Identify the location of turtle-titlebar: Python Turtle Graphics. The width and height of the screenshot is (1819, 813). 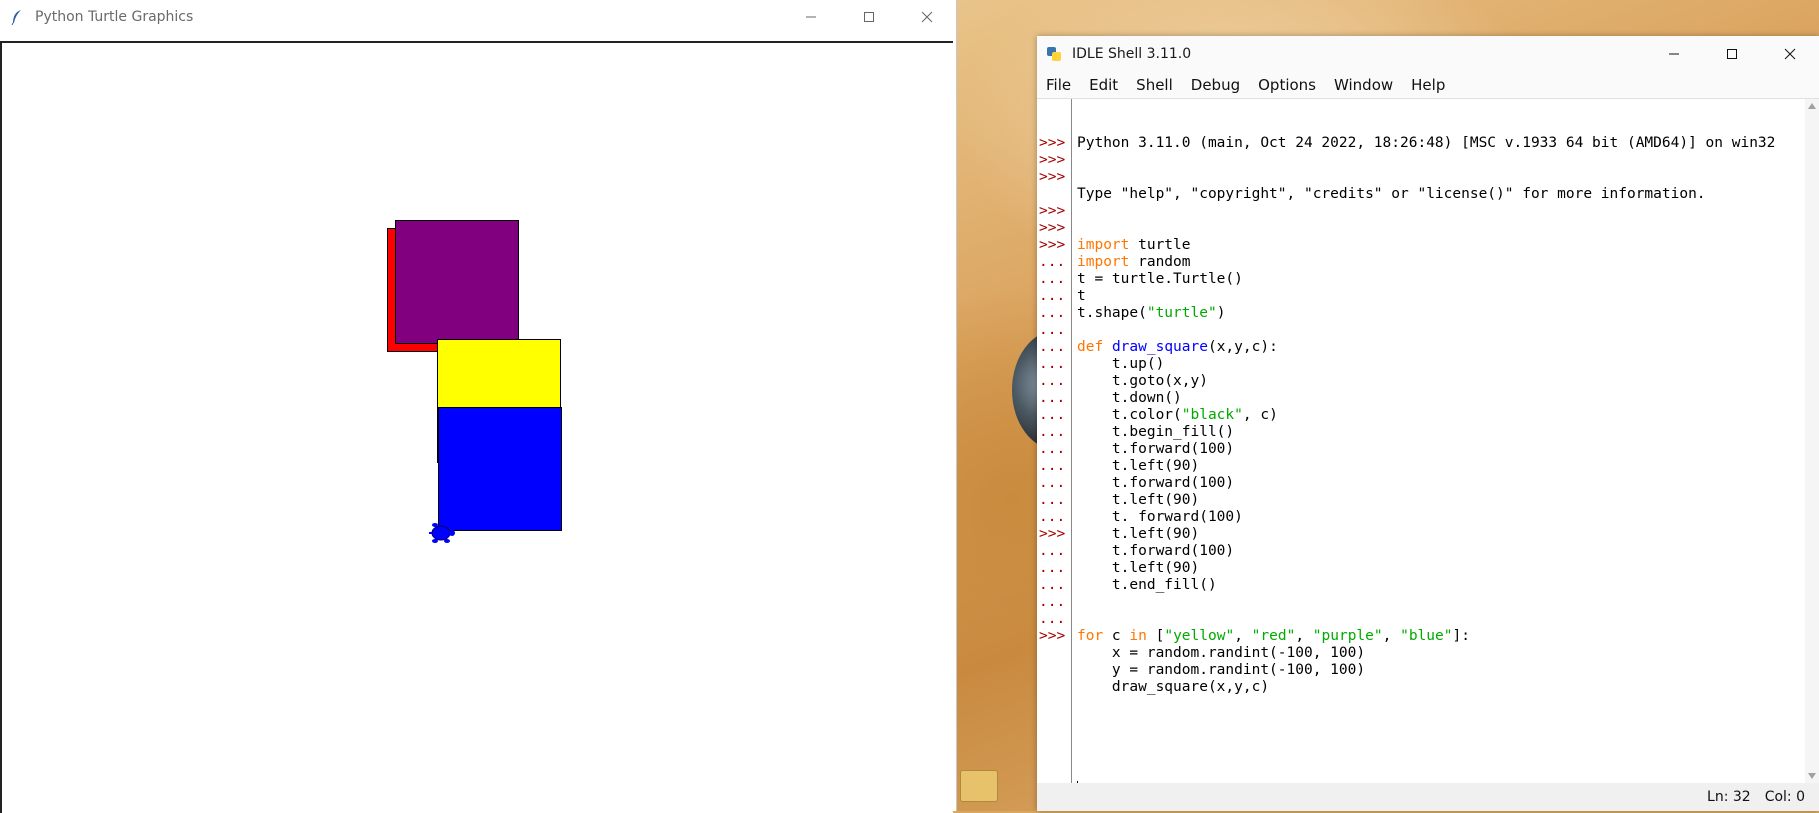
(478, 17).